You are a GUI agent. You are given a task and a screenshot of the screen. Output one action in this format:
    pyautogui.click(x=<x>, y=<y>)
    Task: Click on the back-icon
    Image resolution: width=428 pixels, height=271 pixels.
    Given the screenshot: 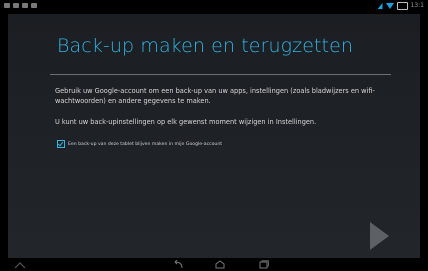 What is the action you would take?
    pyautogui.click(x=178, y=264)
    